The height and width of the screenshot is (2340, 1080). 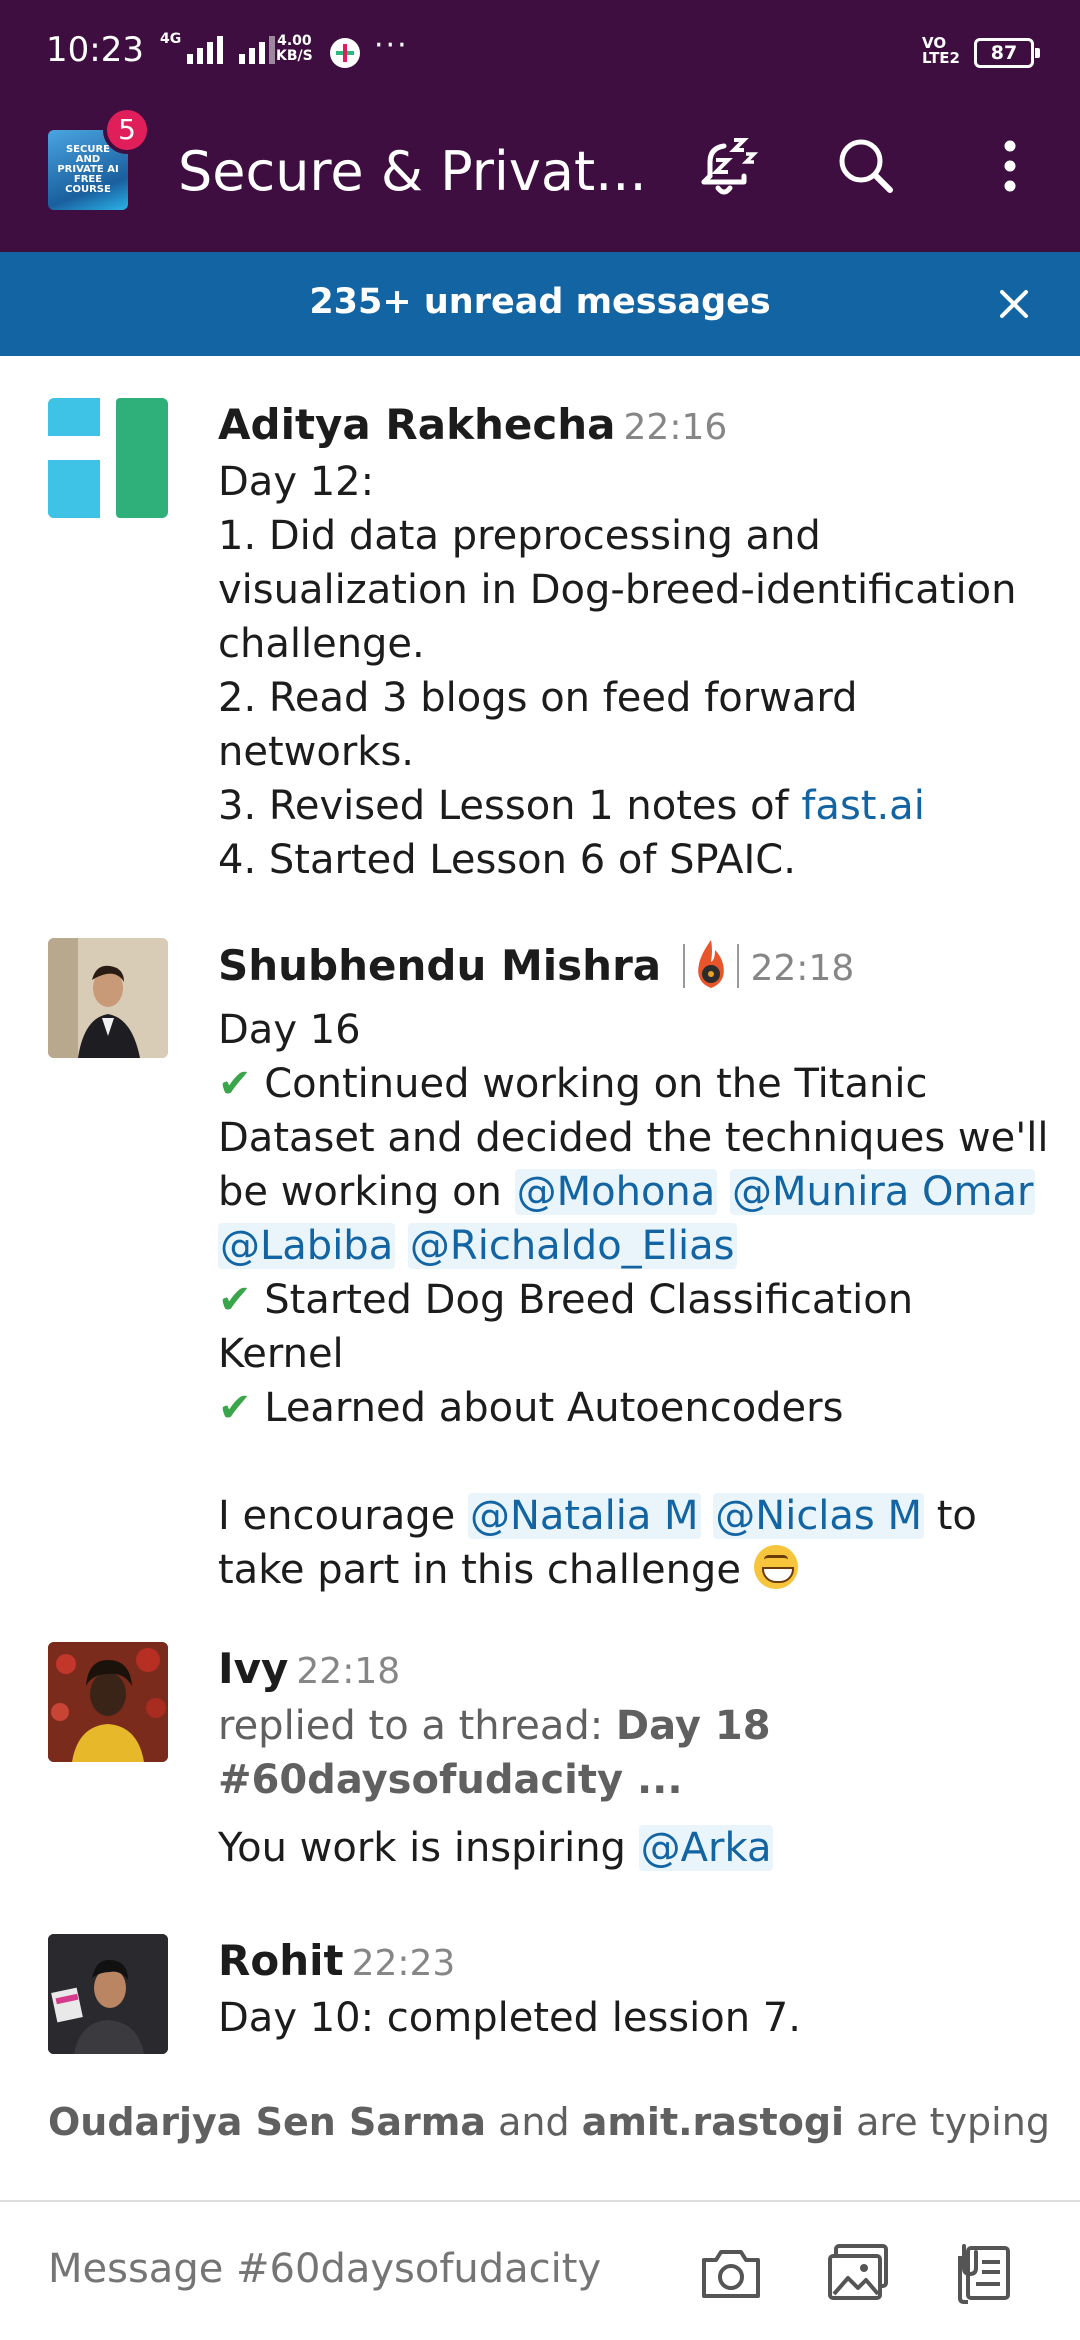 What do you see at coordinates (253, 1668) in the screenshot?
I see `message-author: Ivy` at bounding box center [253, 1668].